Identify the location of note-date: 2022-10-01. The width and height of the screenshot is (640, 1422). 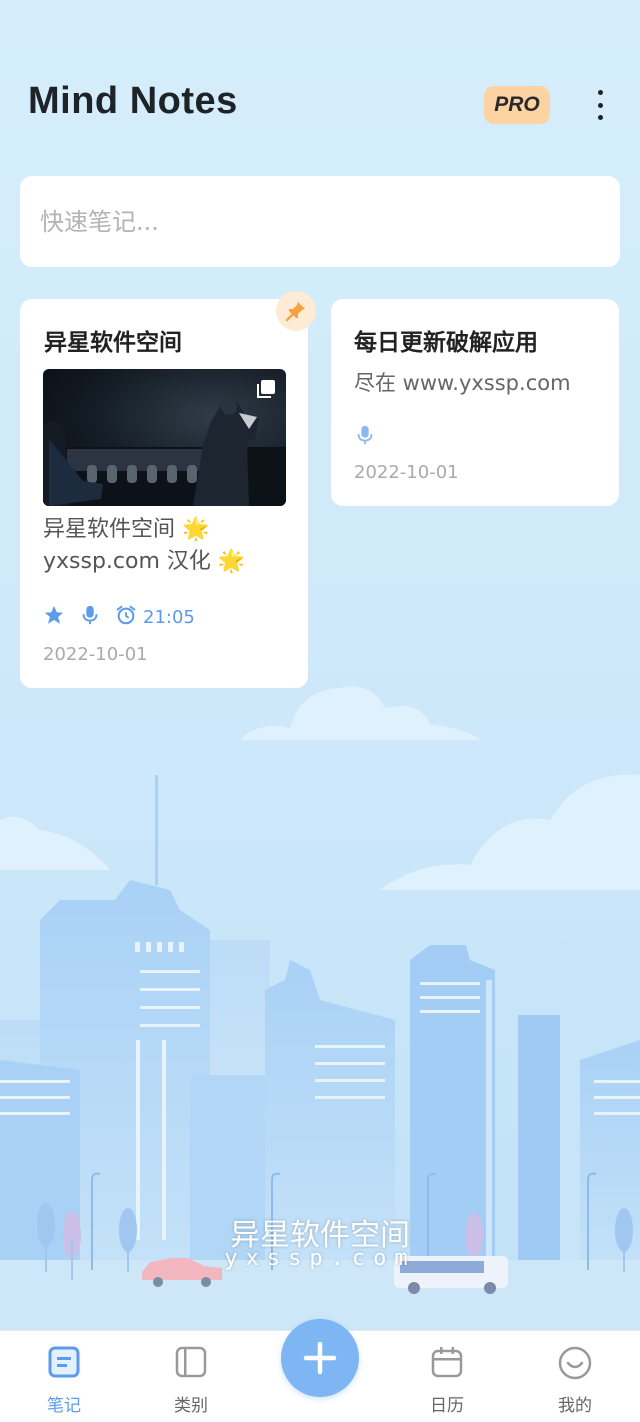
(406, 472).